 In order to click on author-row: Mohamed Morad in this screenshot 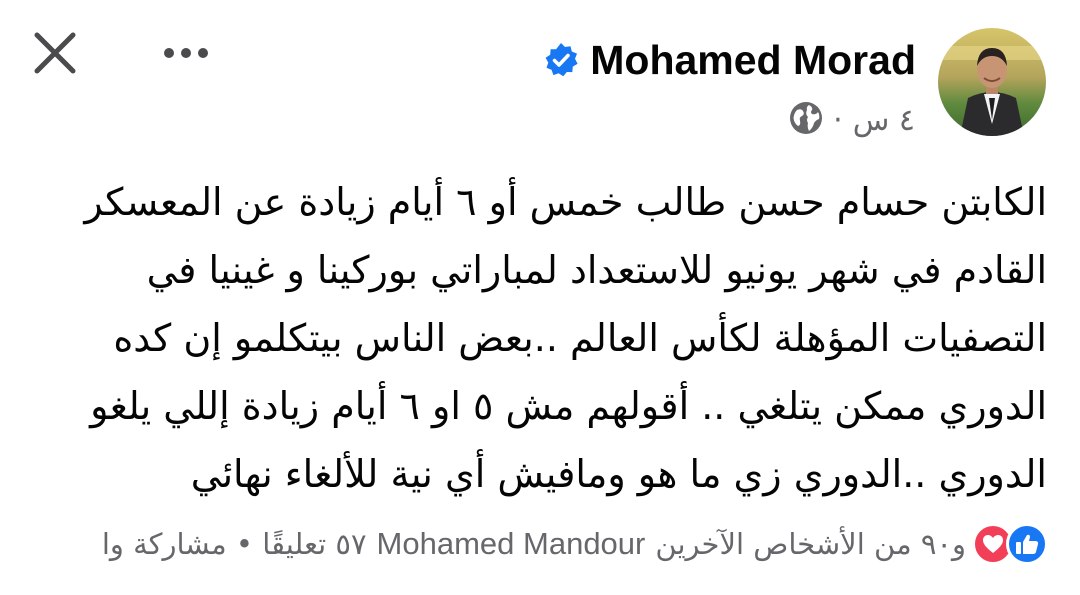, I will do `click(729, 60)`.